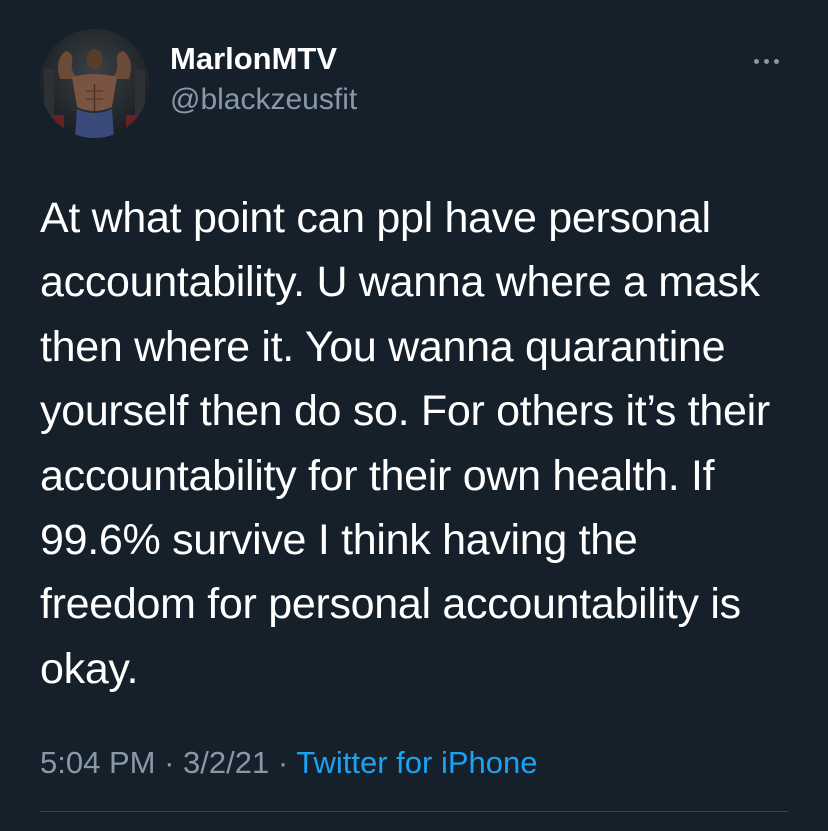  Describe the element at coordinates (414, 811) in the screenshot. I see `divider` at that location.